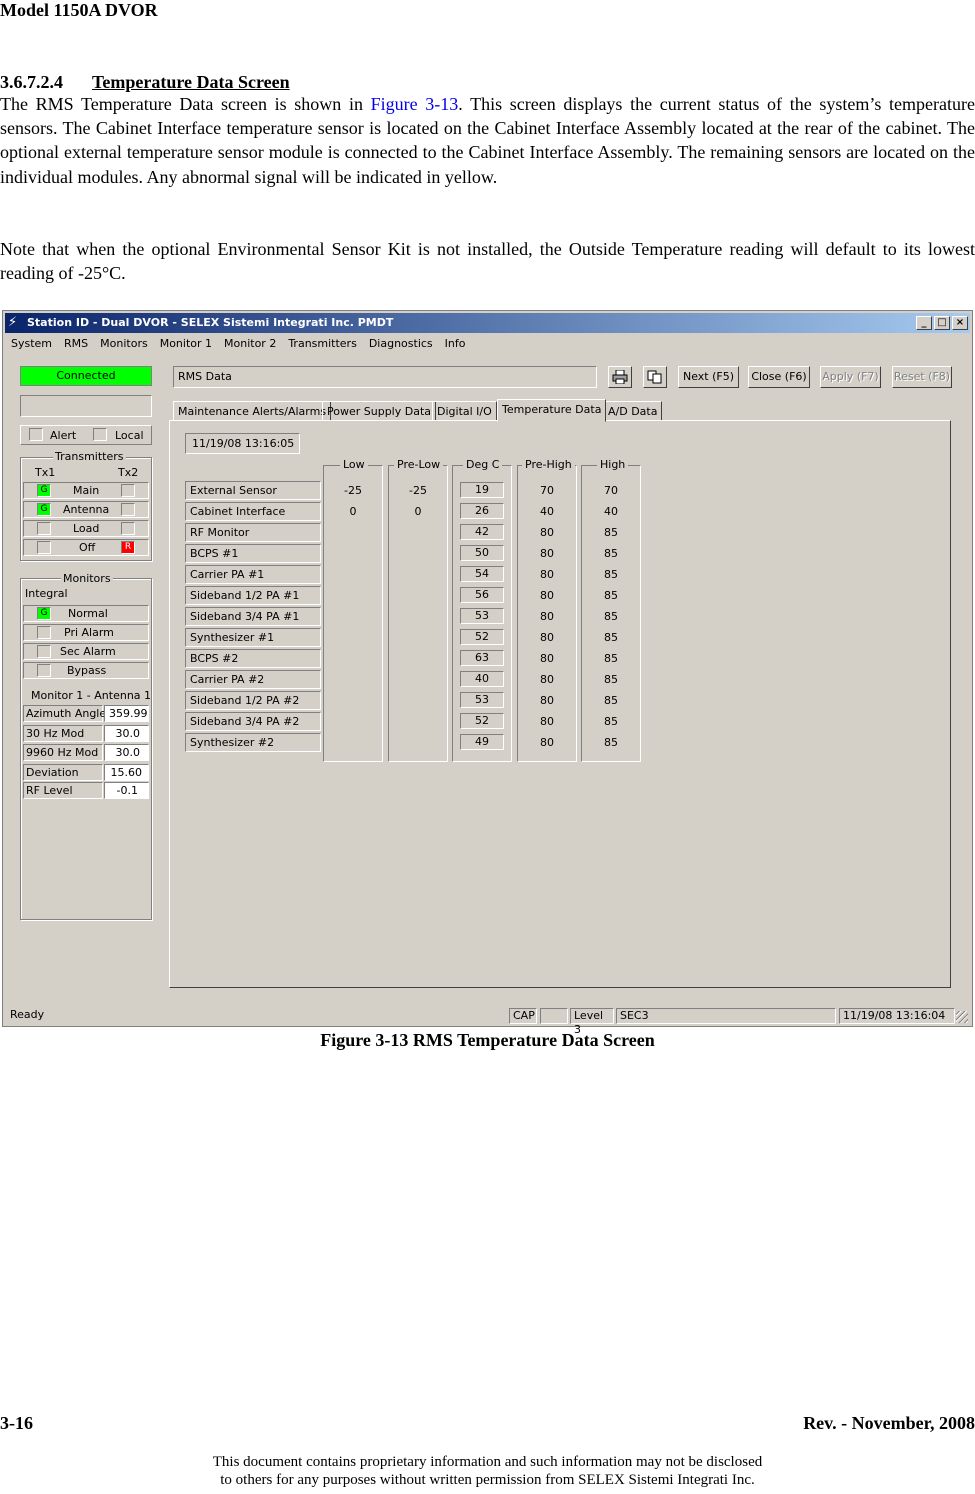 The height and width of the screenshot is (1494, 975). What do you see at coordinates (379, 411) in the screenshot?
I see `tab-power-supply: Power Supply Data` at bounding box center [379, 411].